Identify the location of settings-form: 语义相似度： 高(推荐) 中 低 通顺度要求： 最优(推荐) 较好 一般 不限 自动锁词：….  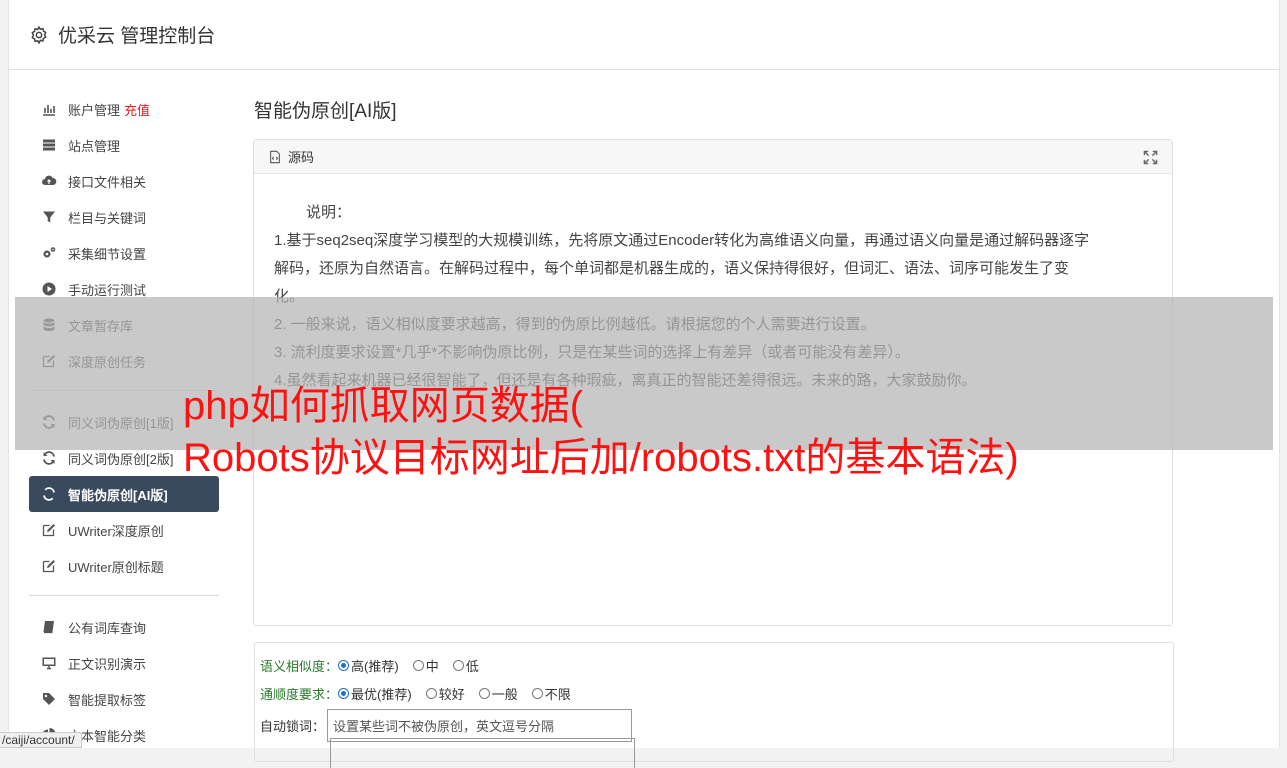
(714, 705).